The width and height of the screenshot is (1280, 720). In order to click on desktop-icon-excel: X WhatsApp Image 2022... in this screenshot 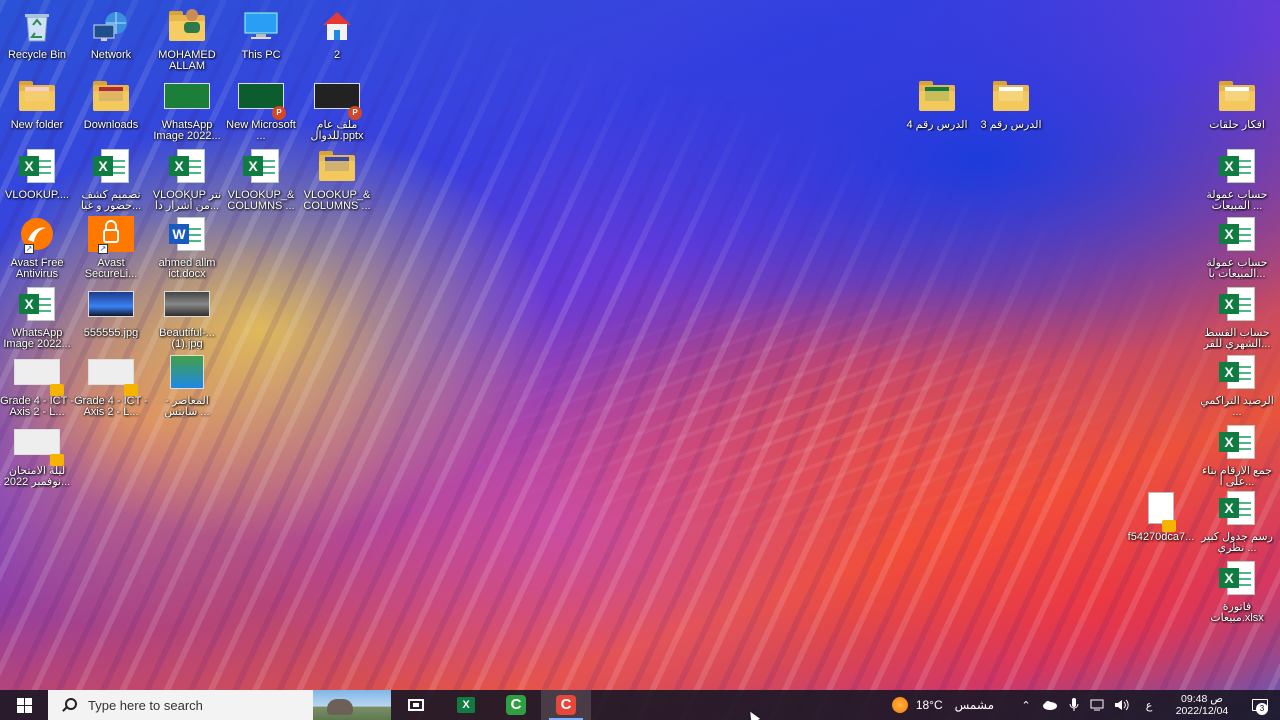, I will do `click(37, 316)`.